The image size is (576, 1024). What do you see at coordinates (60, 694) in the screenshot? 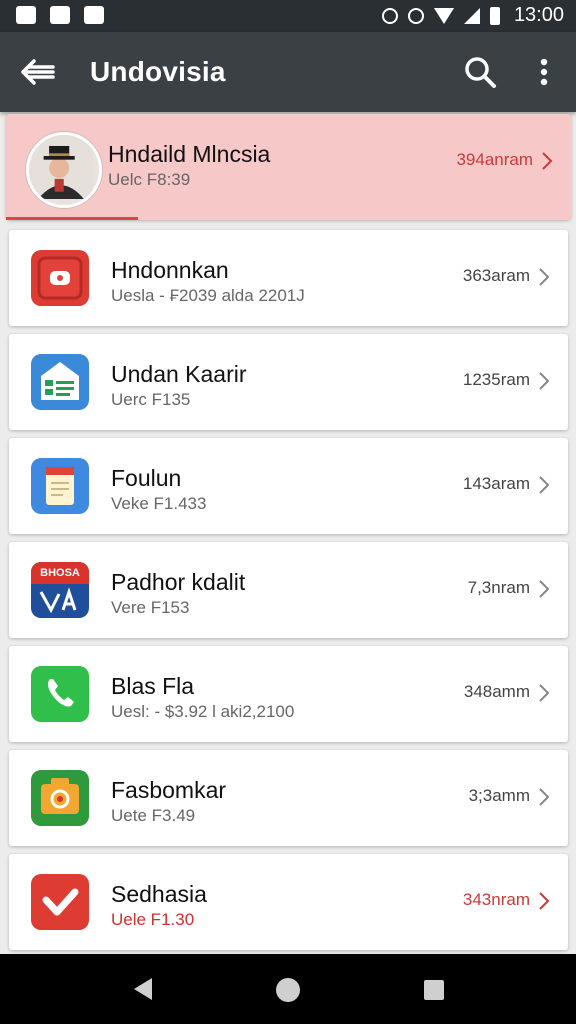
I see `phone-icon` at bounding box center [60, 694].